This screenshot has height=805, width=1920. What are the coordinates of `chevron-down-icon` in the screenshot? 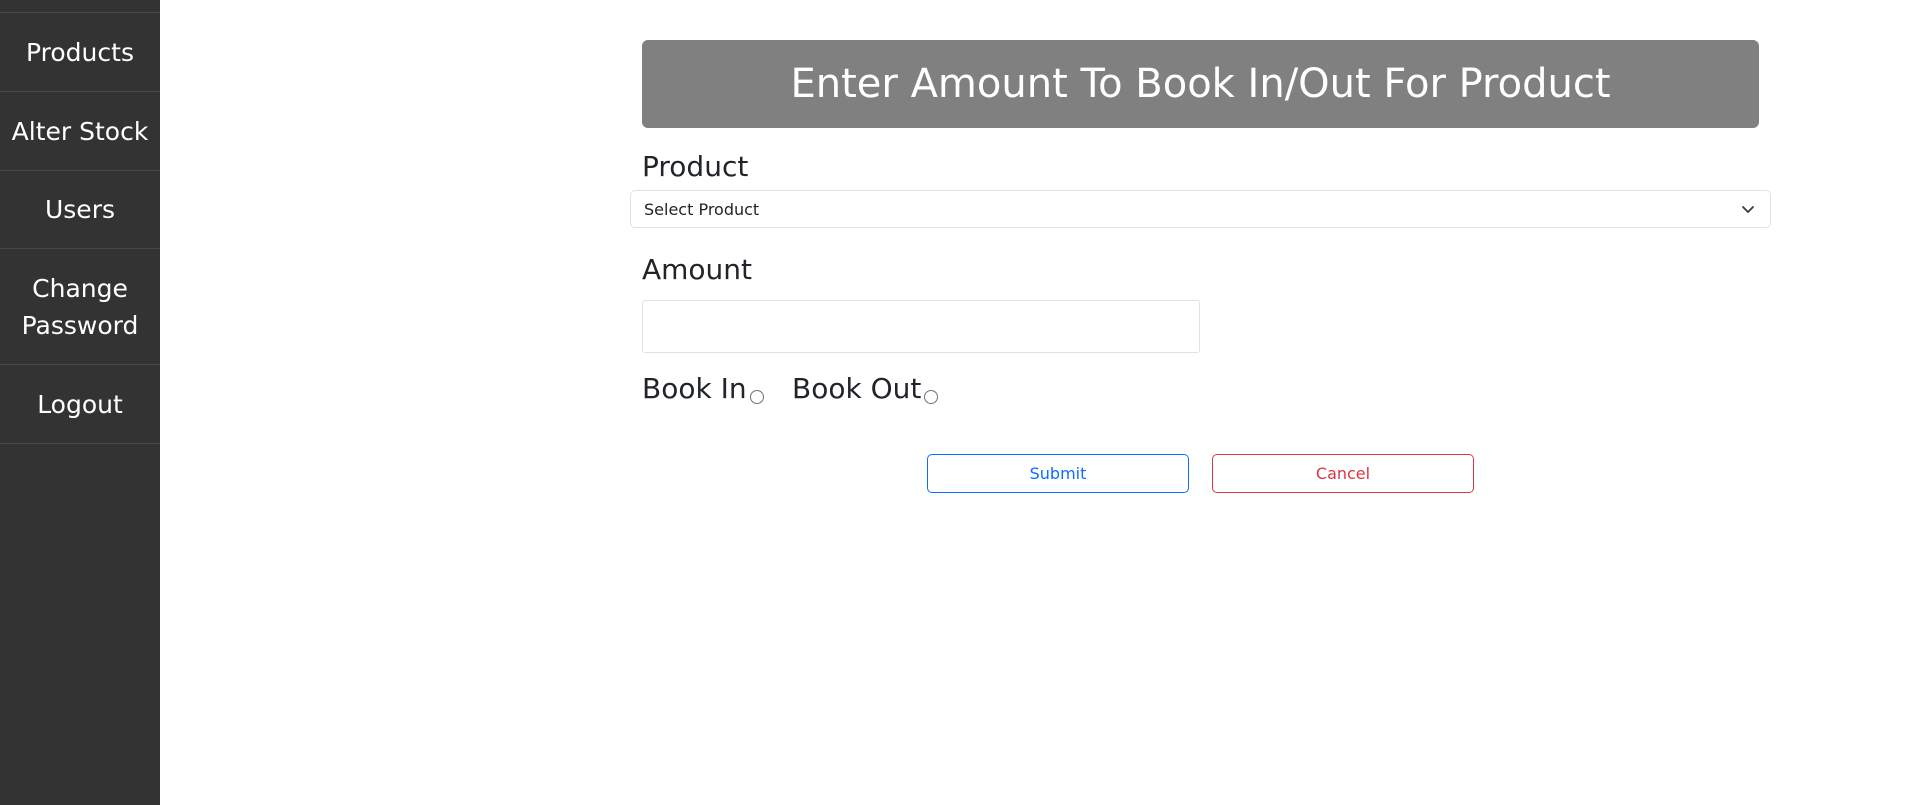 It's located at (1748, 209).